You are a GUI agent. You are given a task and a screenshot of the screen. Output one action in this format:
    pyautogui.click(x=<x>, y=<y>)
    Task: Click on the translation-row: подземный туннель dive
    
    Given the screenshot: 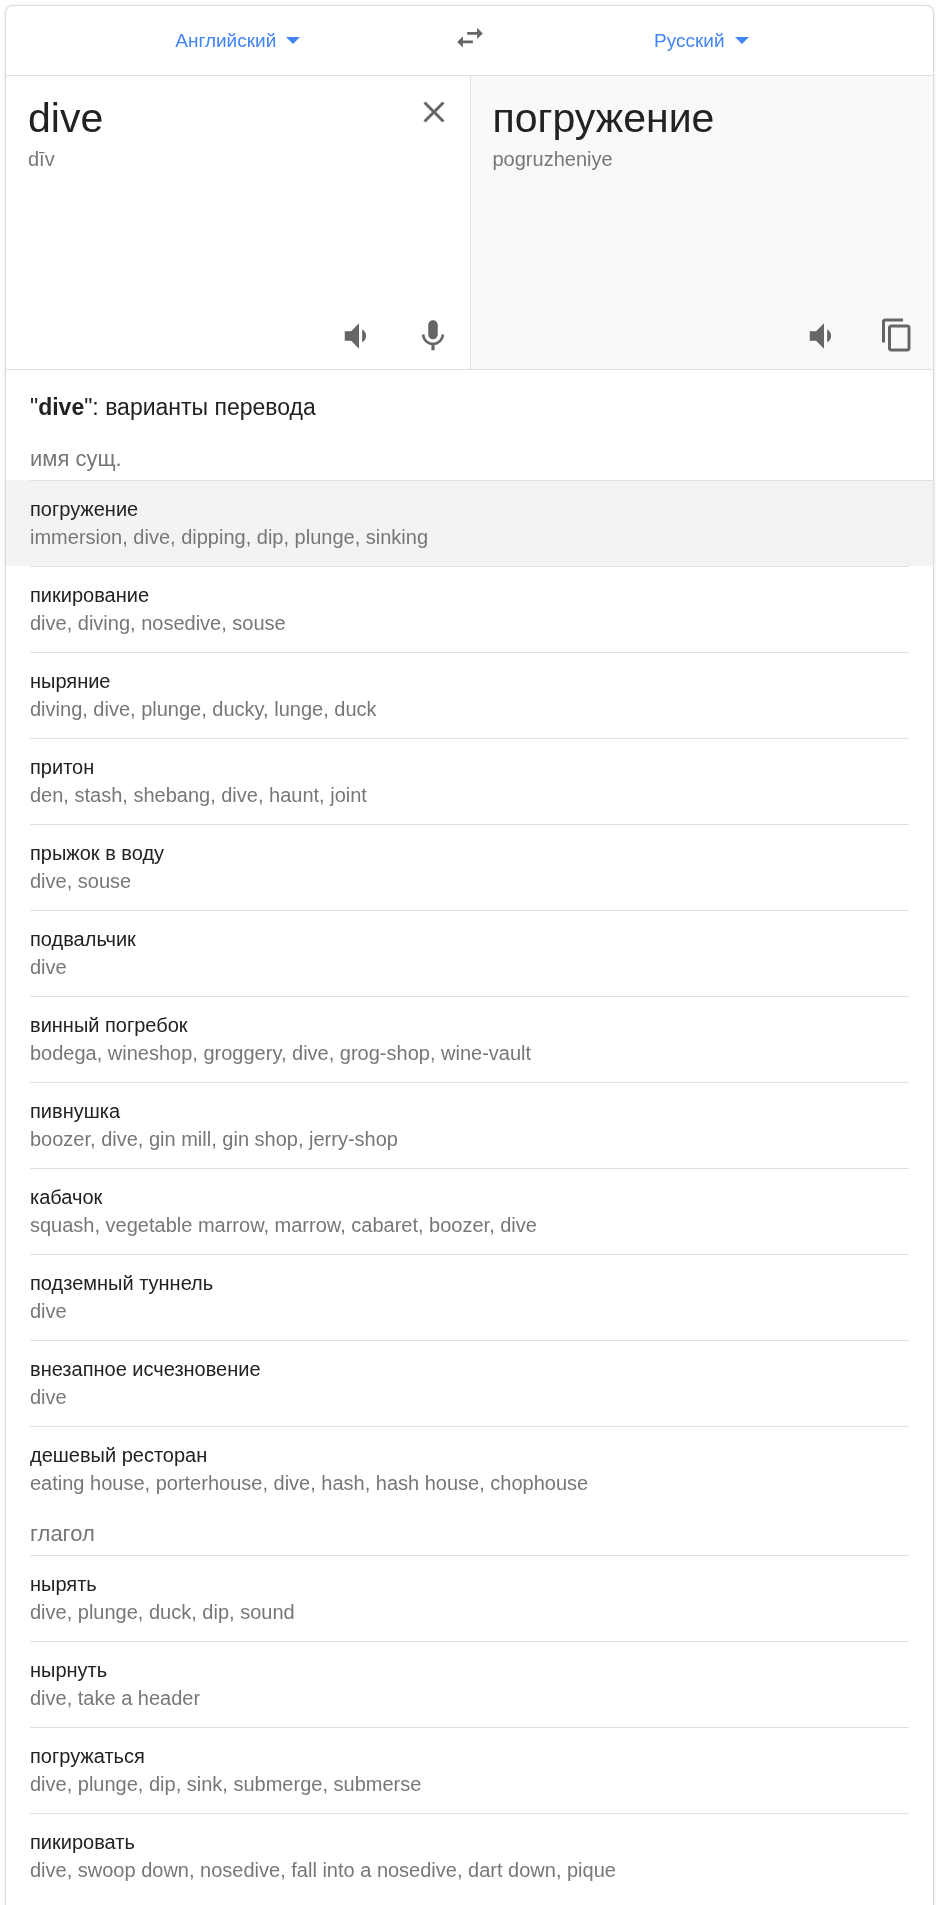 What is the action you would take?
    pyautogui.click(x=469, y=1297)
    